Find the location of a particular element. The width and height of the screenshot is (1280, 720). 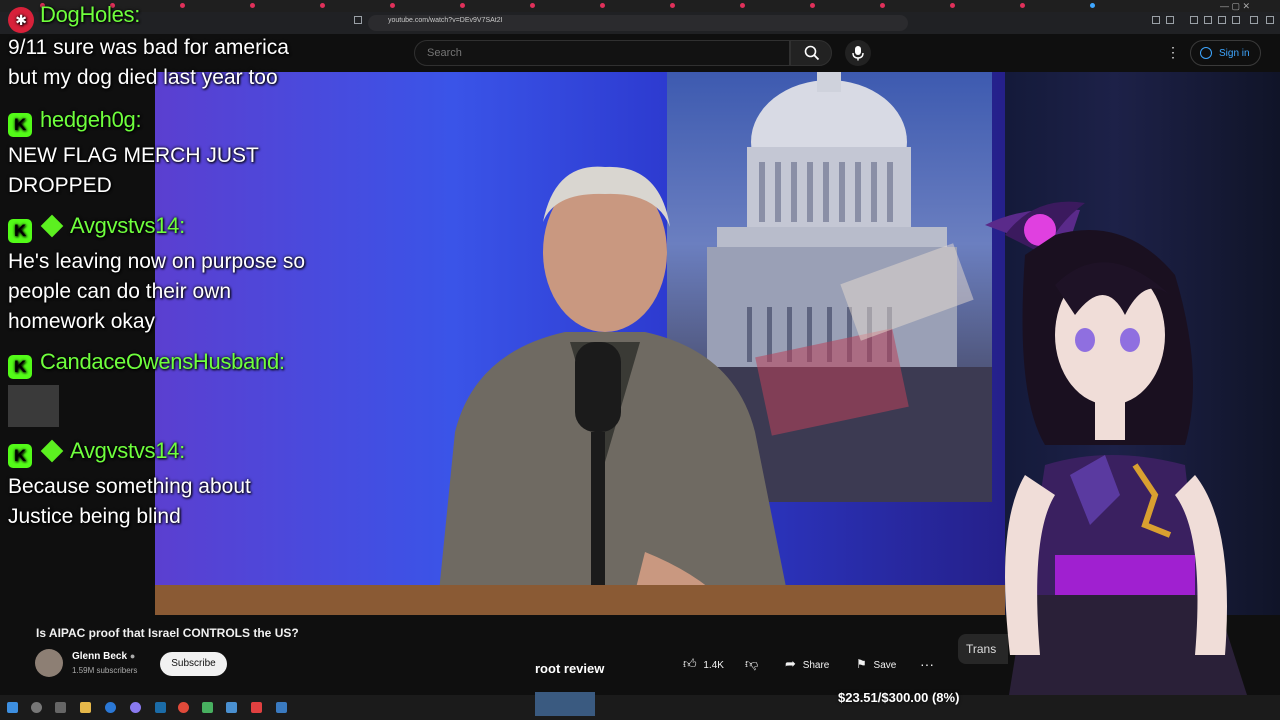

microphone-icon is located at coordinates (858, 53).